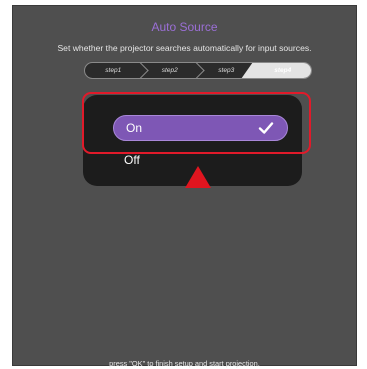 Image resolution: width=367 pixels, height=369 pixels. I want to click on highlight-box, so click(196, 123).